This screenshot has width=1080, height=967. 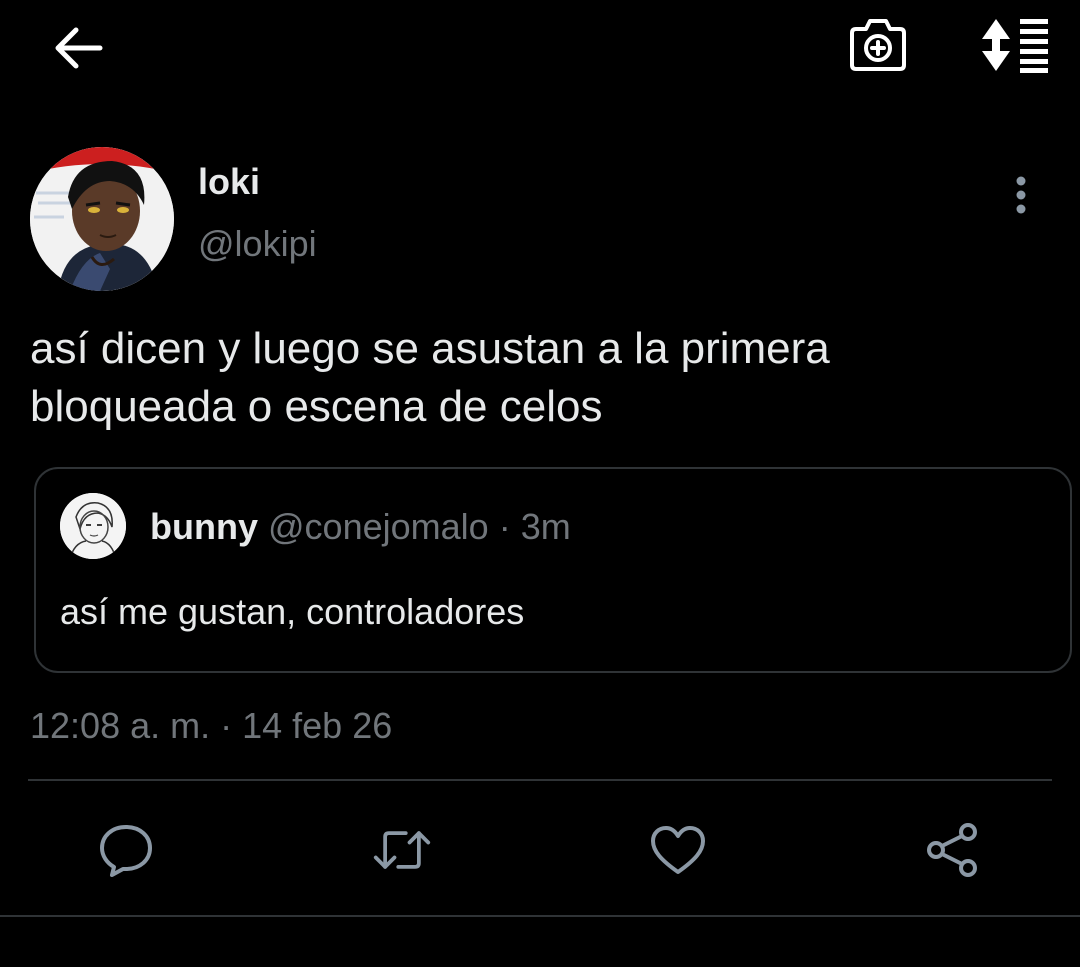 What do you see at coordinates (204, 526) in the screenshot?
I see `quoted-display-name: bunny` at bounding box center [204, 526].